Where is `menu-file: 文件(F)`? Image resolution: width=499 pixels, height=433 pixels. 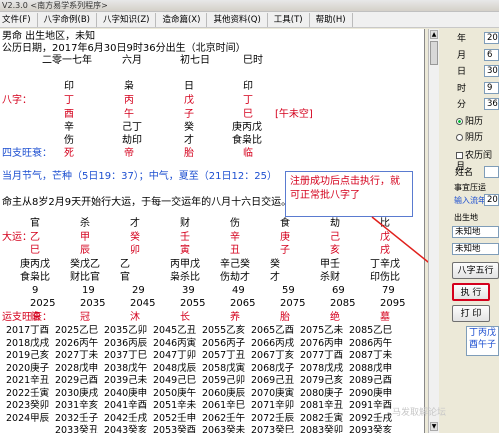
menu-file: 文件(F) is located at coordinates (19, 19).